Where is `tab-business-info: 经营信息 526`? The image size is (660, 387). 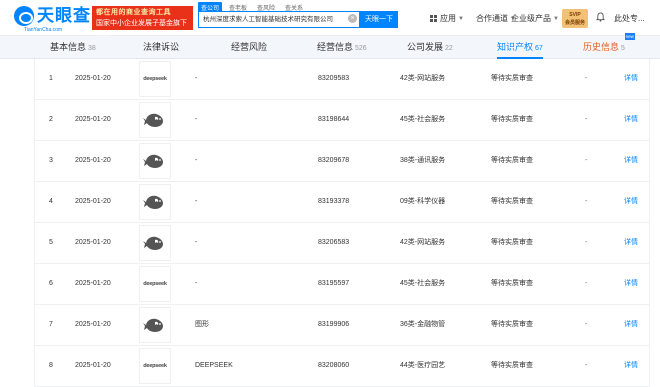 tab-business-info: 经营信息 526 is located at coordinates (342, 47).